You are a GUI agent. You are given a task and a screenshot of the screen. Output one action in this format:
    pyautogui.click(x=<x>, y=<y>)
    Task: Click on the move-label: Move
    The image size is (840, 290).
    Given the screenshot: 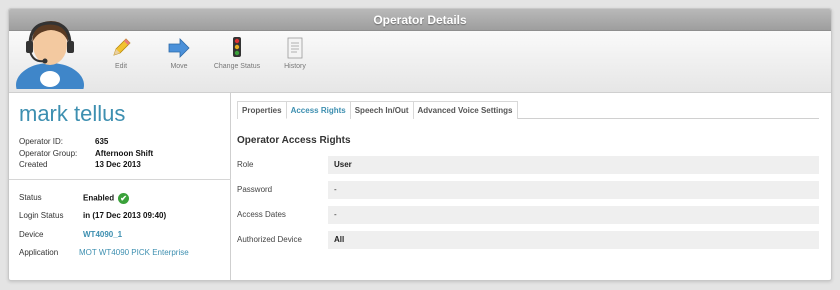 What is the action you would take?
    pyautogui.click(x=179, y=66)
    